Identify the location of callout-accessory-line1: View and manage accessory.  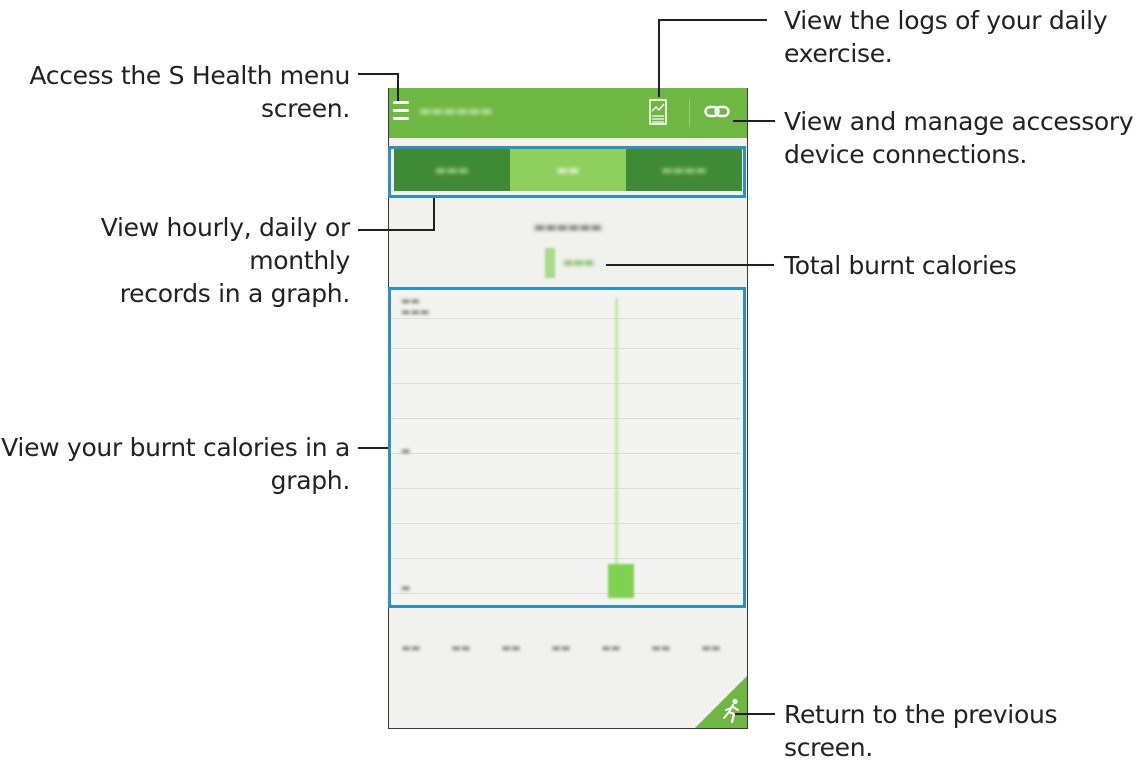
(959, 121).